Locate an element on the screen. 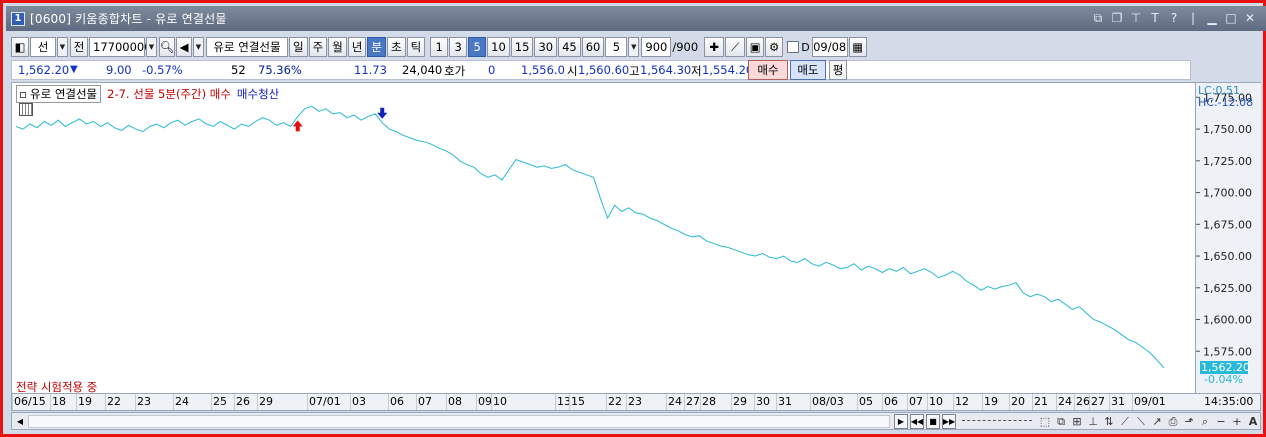 The height and width of the screenshot is (437, 1266). interval-45: 45 is located at coordinates (569, 47).